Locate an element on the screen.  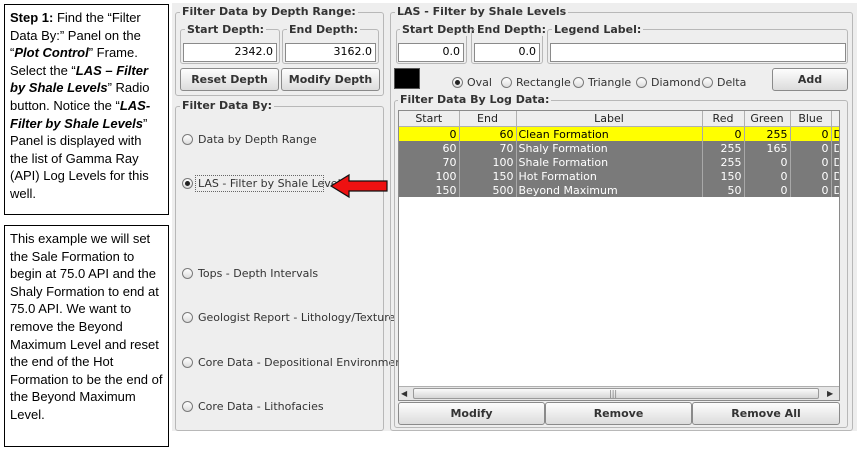
end-depth-input: 3162.0 is located at coordinates (330, 52).